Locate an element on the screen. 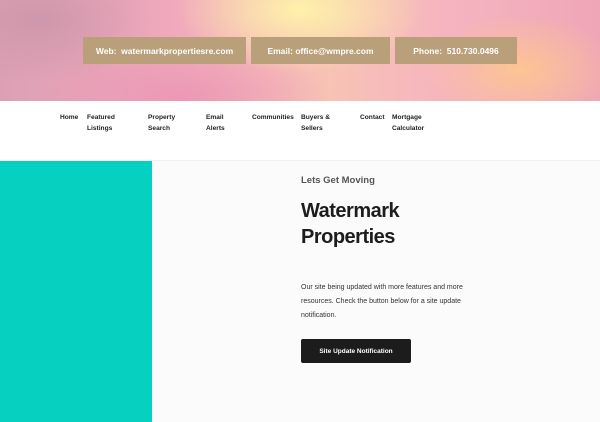 The width and height of the screenshot is (600, 422). site-update-notification-button: Site Update Notification is located at coordinates (356, 351).